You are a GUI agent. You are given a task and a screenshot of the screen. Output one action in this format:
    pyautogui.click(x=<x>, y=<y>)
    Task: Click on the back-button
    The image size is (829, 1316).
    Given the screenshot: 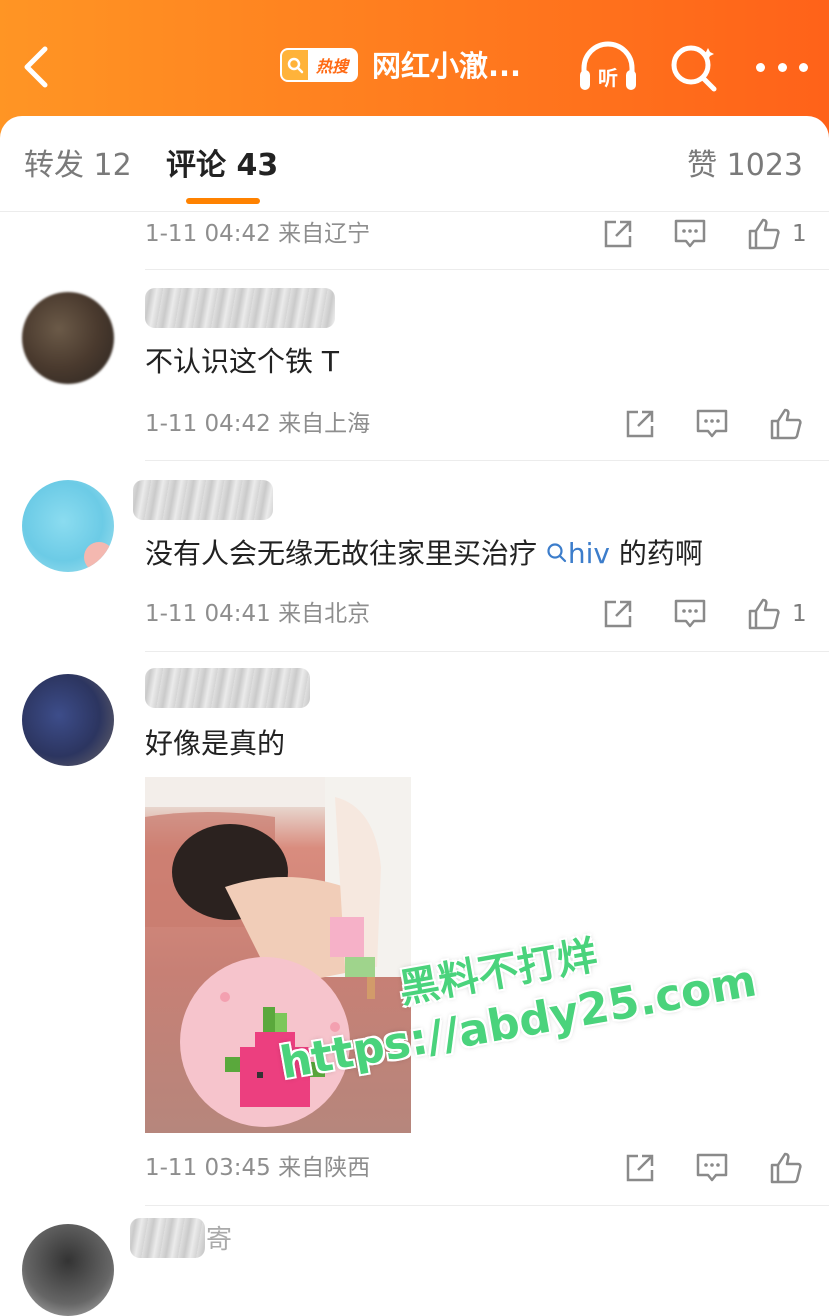 What is the action you would take?
    pyautogui.click(x=36, y=67)
    